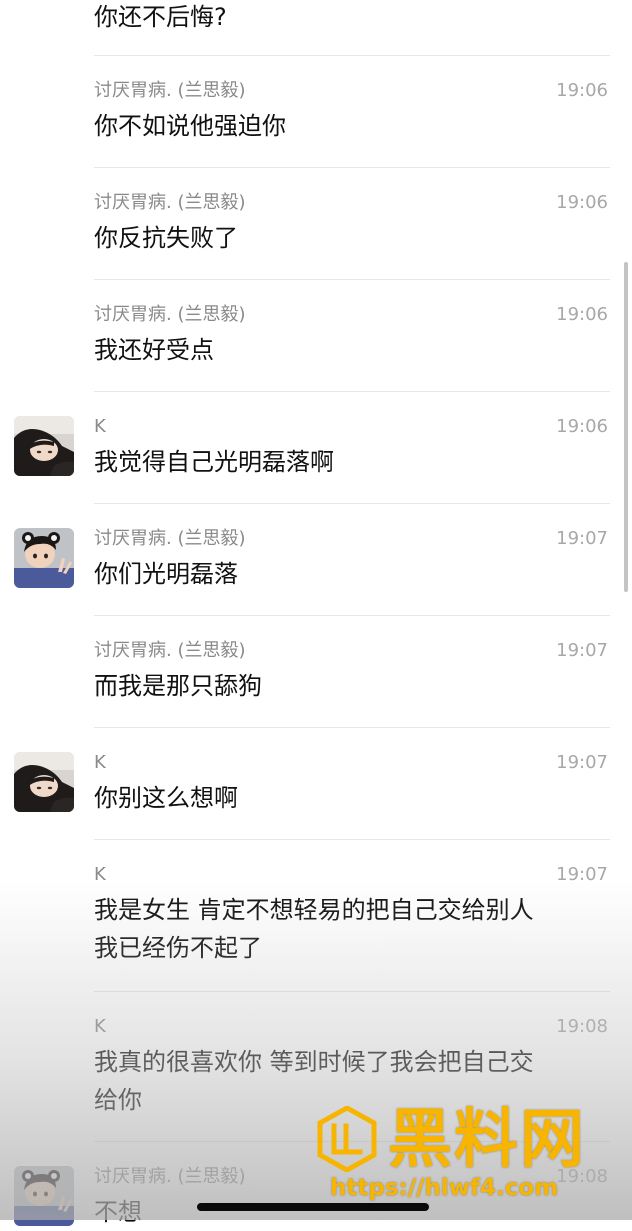 This screenshot has height=1231, width=632. I want to click on message-item: 讨厌胃病. (兰思毅) 19:08 不想, so click(316, 1196).